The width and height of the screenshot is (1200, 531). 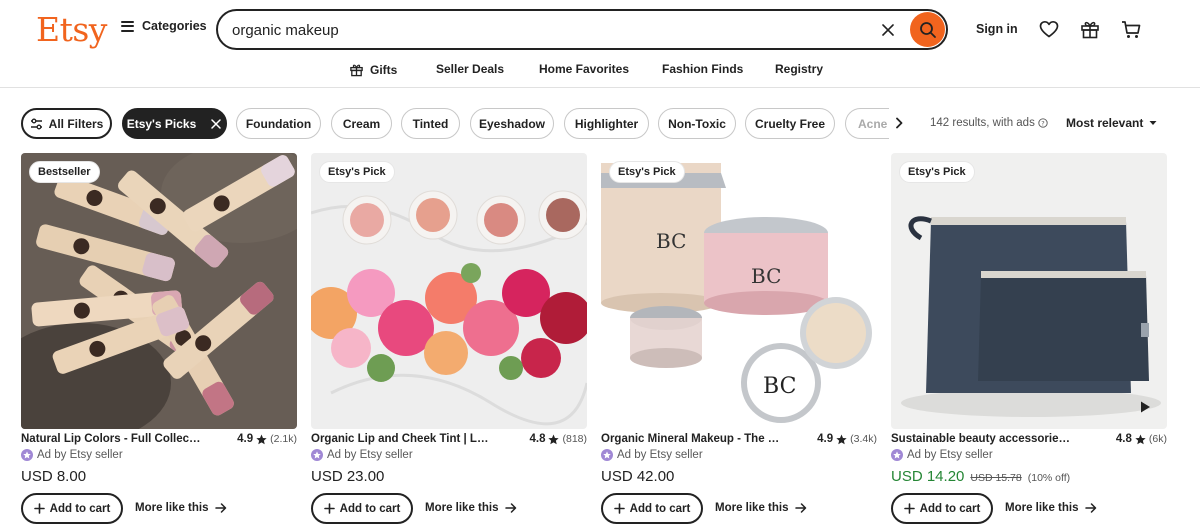 I want to click on review-count: (2.1k), so click(x=283, y=439).